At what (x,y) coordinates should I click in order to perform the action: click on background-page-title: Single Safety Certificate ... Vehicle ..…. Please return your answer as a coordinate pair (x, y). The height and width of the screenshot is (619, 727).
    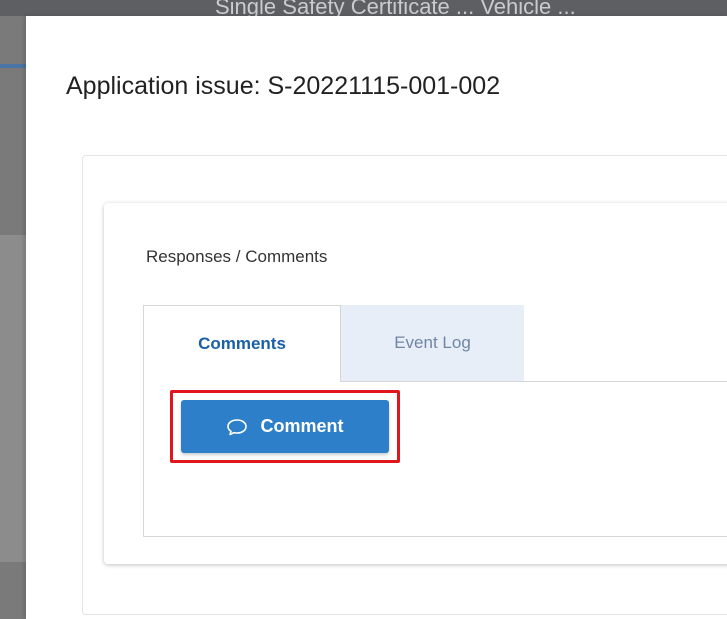
    Looking at the image, I should click on (395, 8).